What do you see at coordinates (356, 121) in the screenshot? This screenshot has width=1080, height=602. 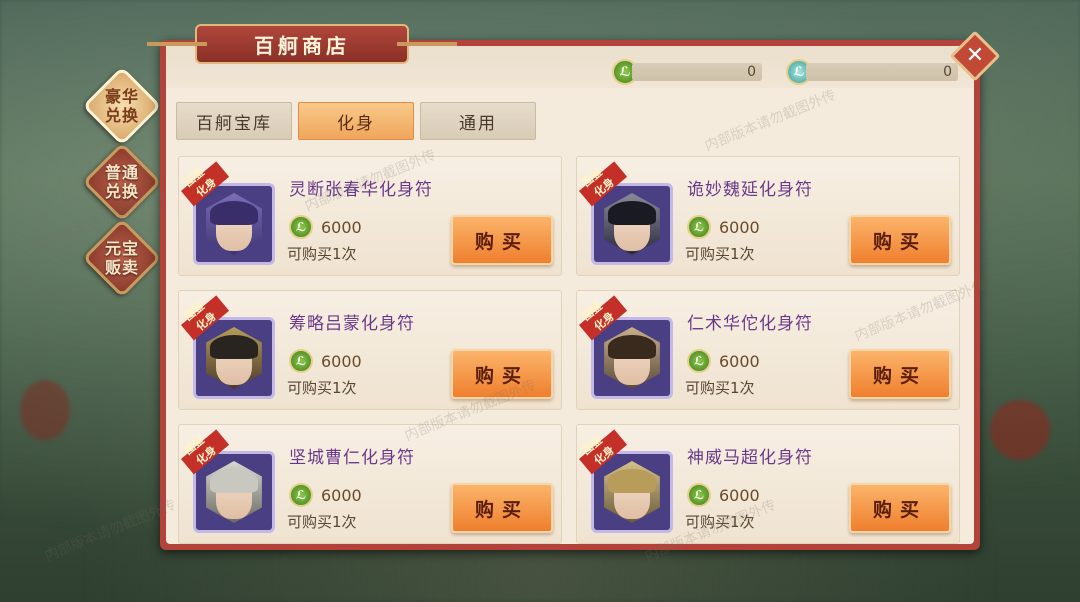 I see `tab-avatar: 化身` at bounding box center [356, 121].